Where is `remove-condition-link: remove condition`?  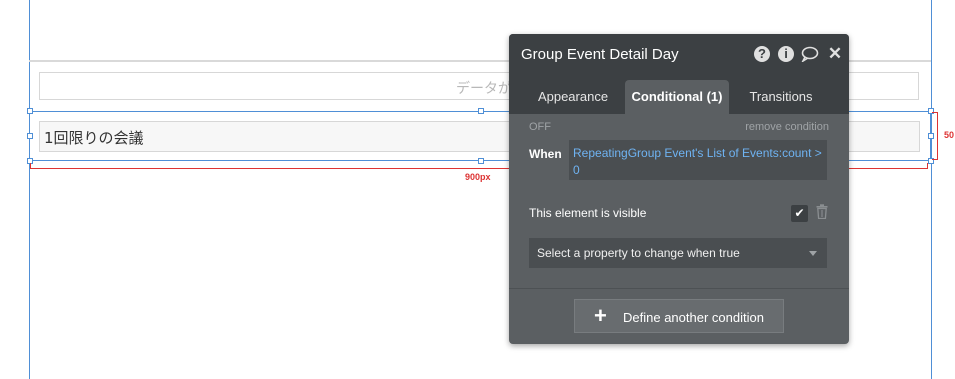
remove-condition-link: remove condition is located at coordinates (787, 127).